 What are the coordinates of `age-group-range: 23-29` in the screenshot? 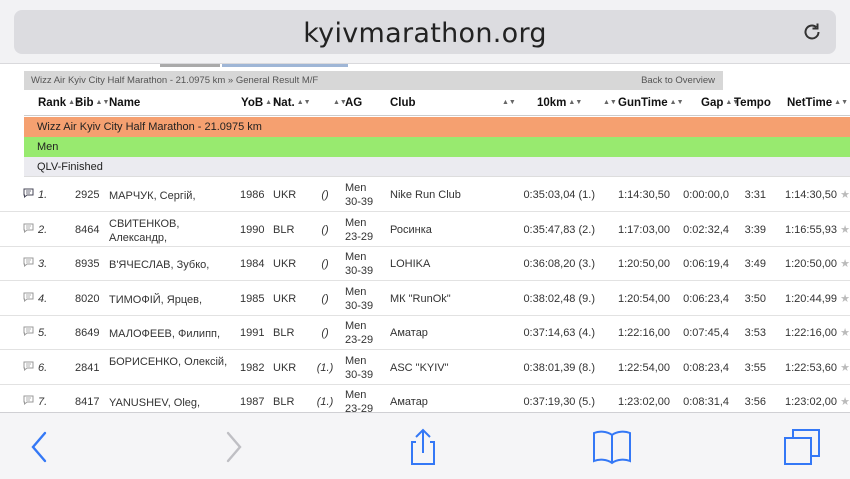 It's located at (359, 340).